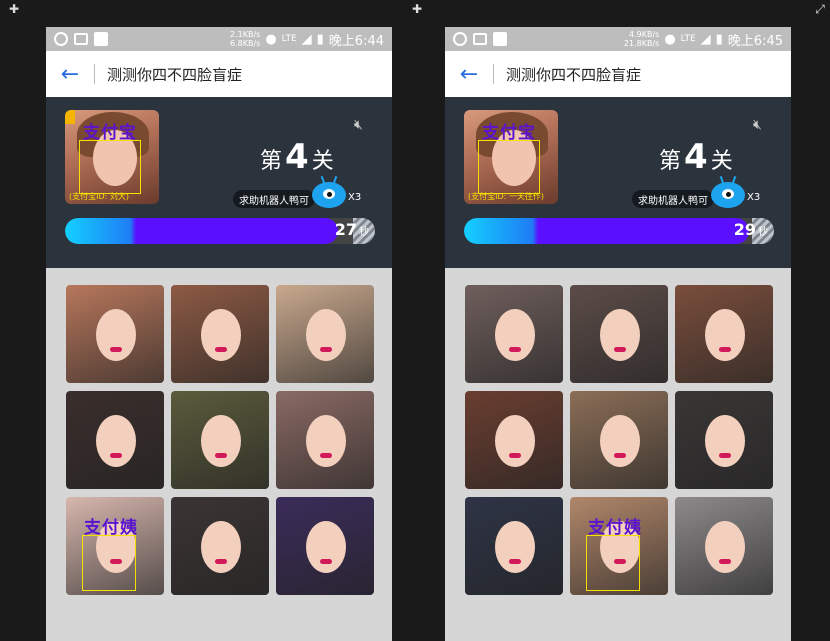 Image resolution: width=830 pixels, height=641 pixels. I want to click on timer-bar: 27 秒, so click(220, 231).